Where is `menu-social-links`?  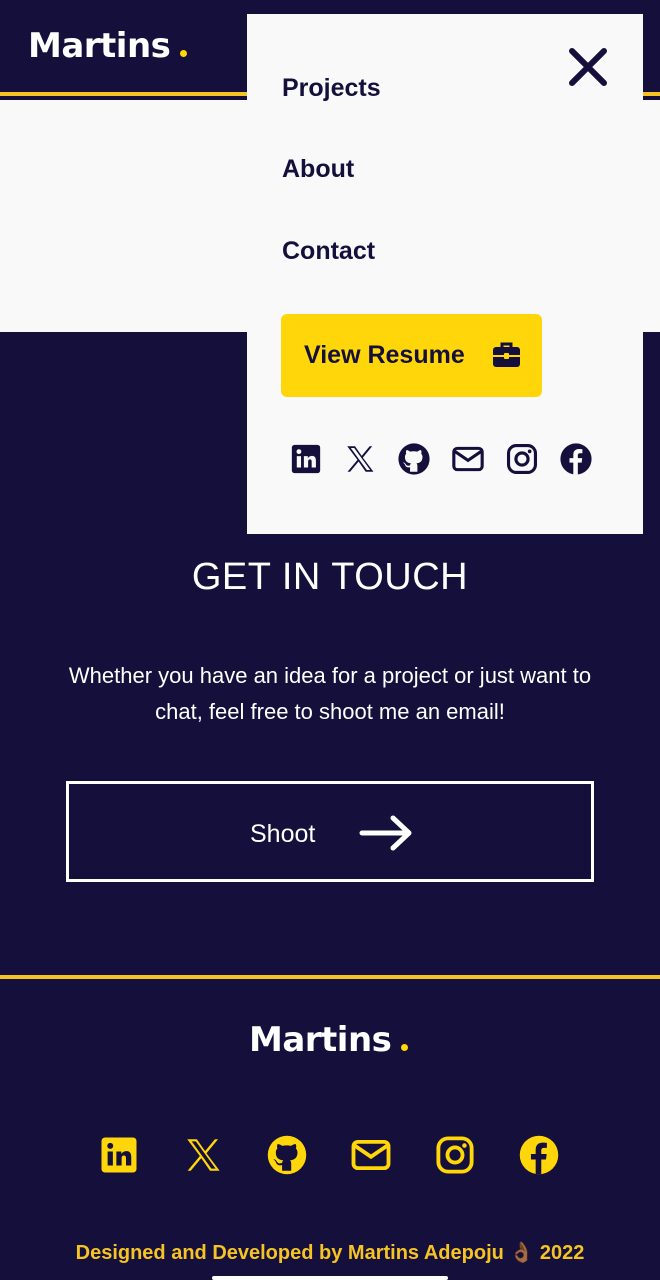
menu-social-links is located at coordinates (441, 459).